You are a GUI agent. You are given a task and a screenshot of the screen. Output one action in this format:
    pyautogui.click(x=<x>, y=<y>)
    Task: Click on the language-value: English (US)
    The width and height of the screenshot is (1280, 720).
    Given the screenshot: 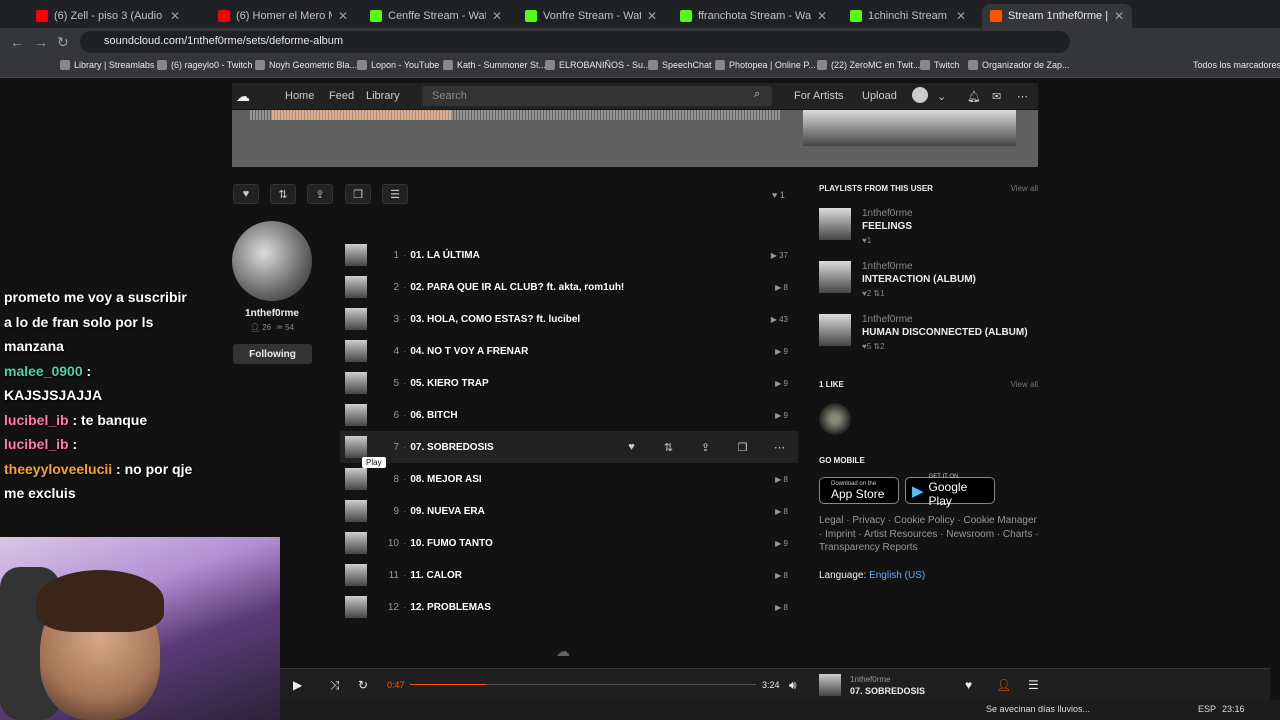 What is the action you would take?
    pyautogui.click(x=897, y=575)
    